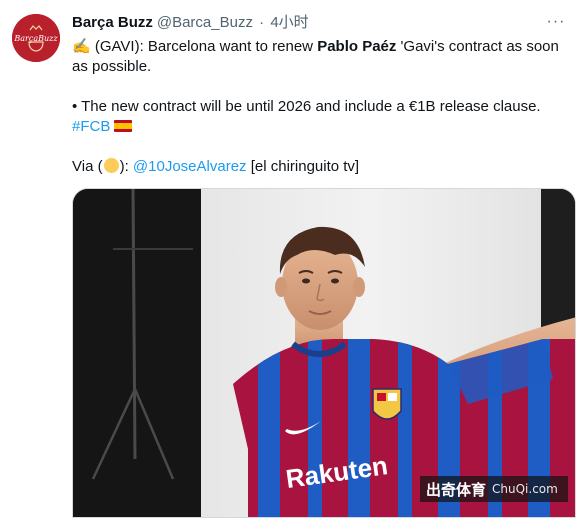 Image resolution: width=576 pixels, height=518 pixels. Describe the element at coordinates (81, 46) in the screenshot. I see `writing-hand-icon: ✍️` at that location.